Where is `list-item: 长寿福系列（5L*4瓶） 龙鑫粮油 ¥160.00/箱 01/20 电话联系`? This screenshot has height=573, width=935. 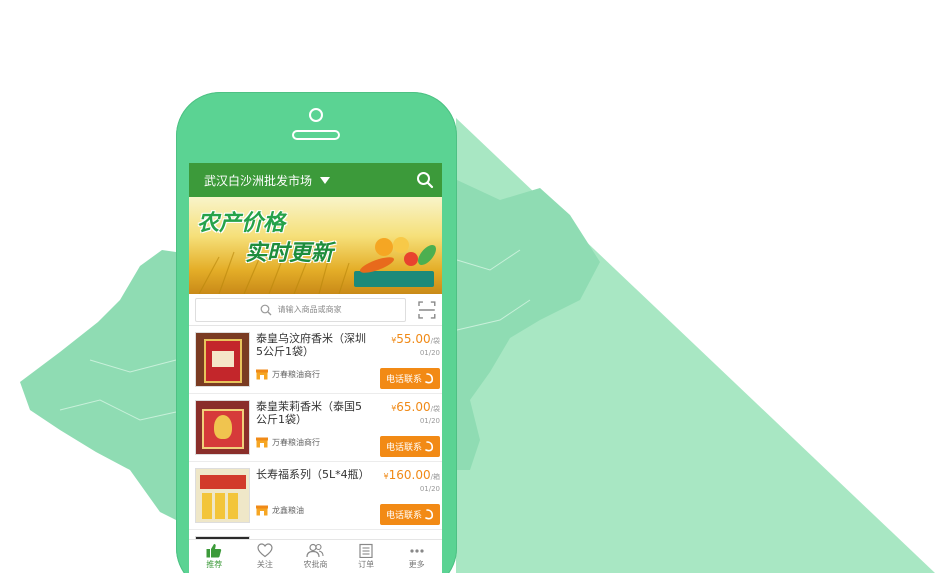
list-item: 长寿福系列（5L*4瓶） 龙鑫粮油 ¥160.00/箱 01/20 电话联系 is located at coordinates (315, 496).